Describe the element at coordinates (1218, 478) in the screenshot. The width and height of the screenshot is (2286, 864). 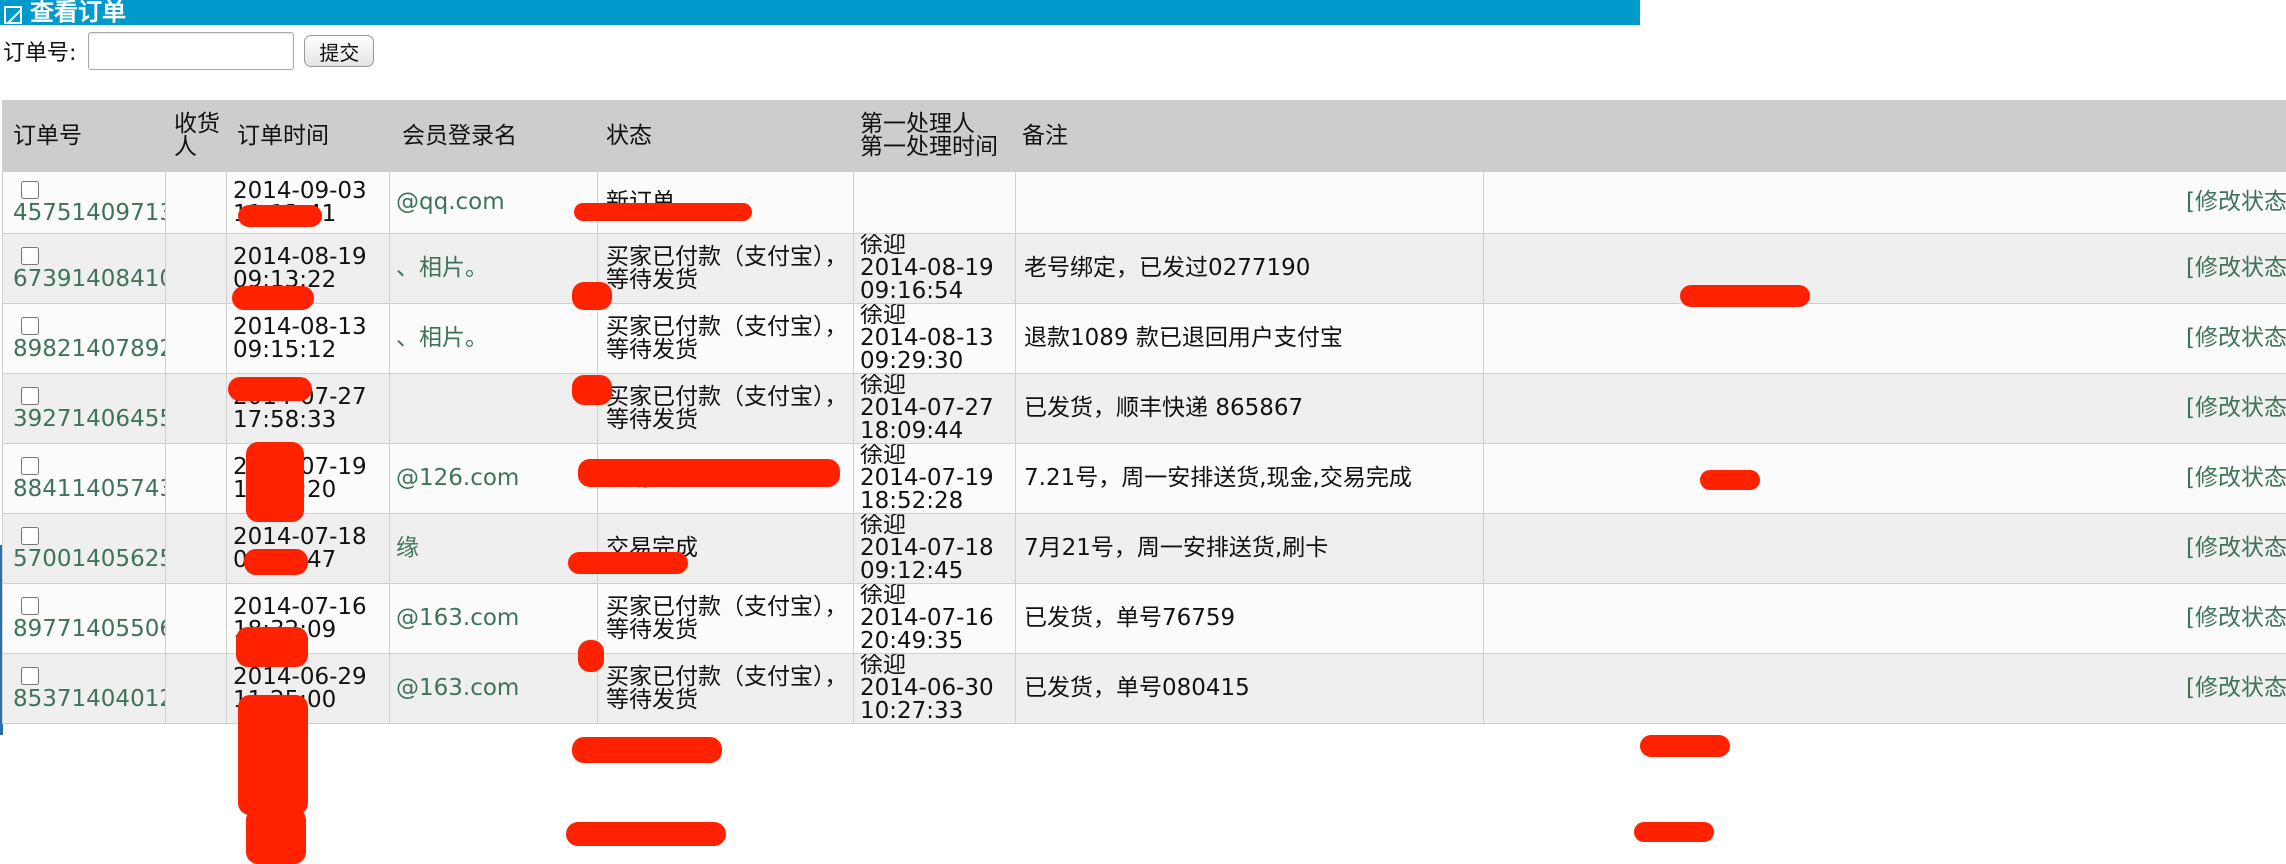
I see `note-text: 7.21号，周一安排送货,现金,交易完成` at that location.